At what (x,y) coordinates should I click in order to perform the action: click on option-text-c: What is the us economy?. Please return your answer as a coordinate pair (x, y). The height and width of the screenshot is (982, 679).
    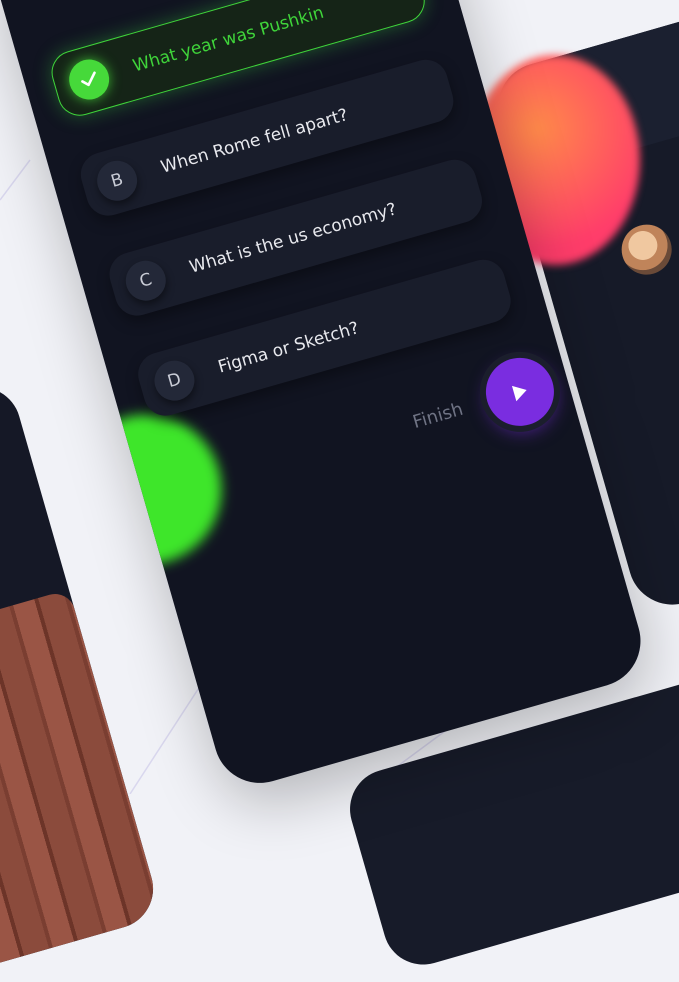
    Looking at the image, I should click on (293, 238).